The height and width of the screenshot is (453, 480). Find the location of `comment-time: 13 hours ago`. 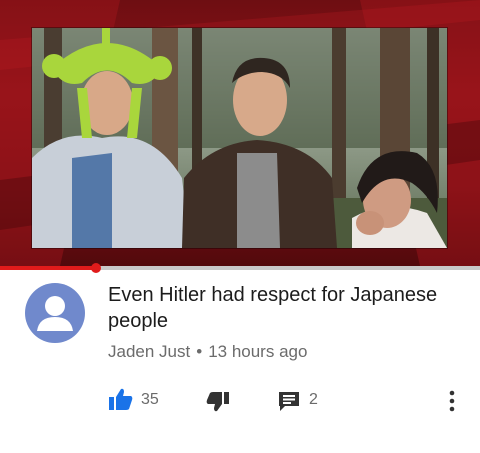

comment-time: 13 hours ago is located at coordinates (258, 351).